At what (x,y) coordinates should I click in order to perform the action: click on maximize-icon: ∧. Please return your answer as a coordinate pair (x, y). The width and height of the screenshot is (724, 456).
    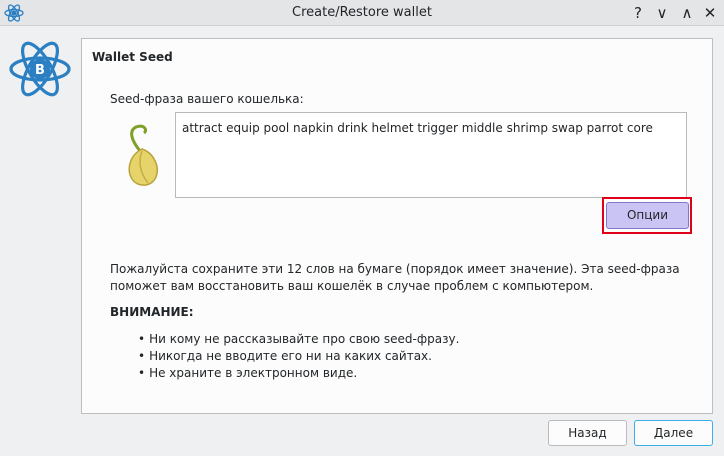
    Looking at the image, I should click on (687, 13).